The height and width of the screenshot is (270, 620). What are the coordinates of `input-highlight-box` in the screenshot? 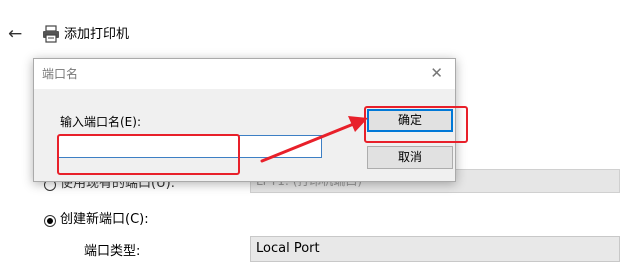 It's located at (148, 154).